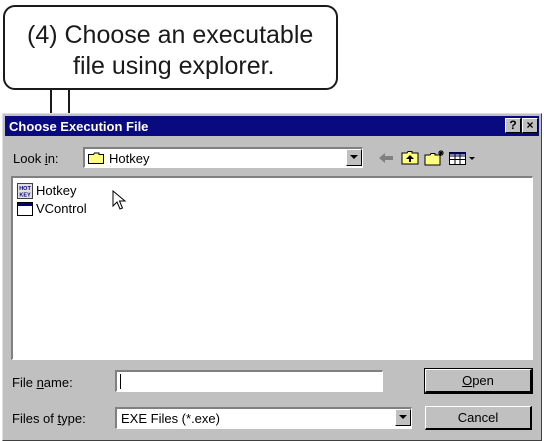  Describe the element at coordinates (434, 158) in the screenshot. I see `new-folder-icon` at that location.